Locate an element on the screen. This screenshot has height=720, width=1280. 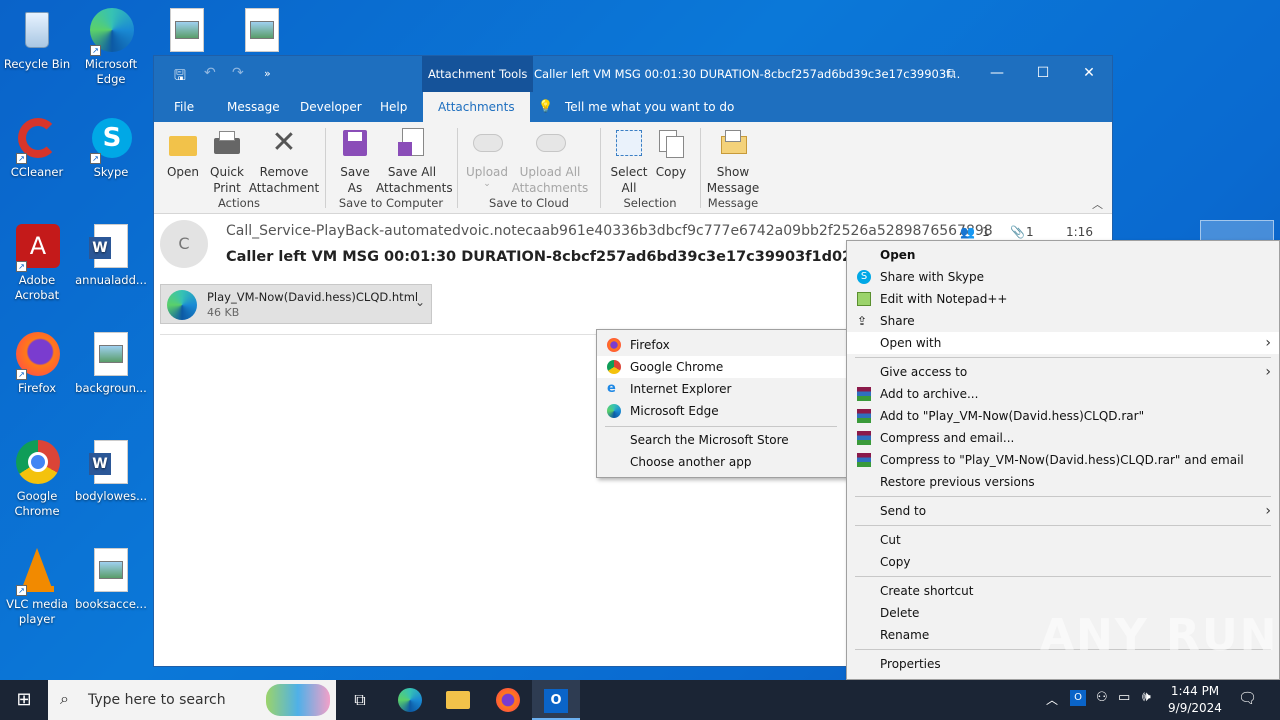
taskbar-firefox is located at coordinates (508, 700).